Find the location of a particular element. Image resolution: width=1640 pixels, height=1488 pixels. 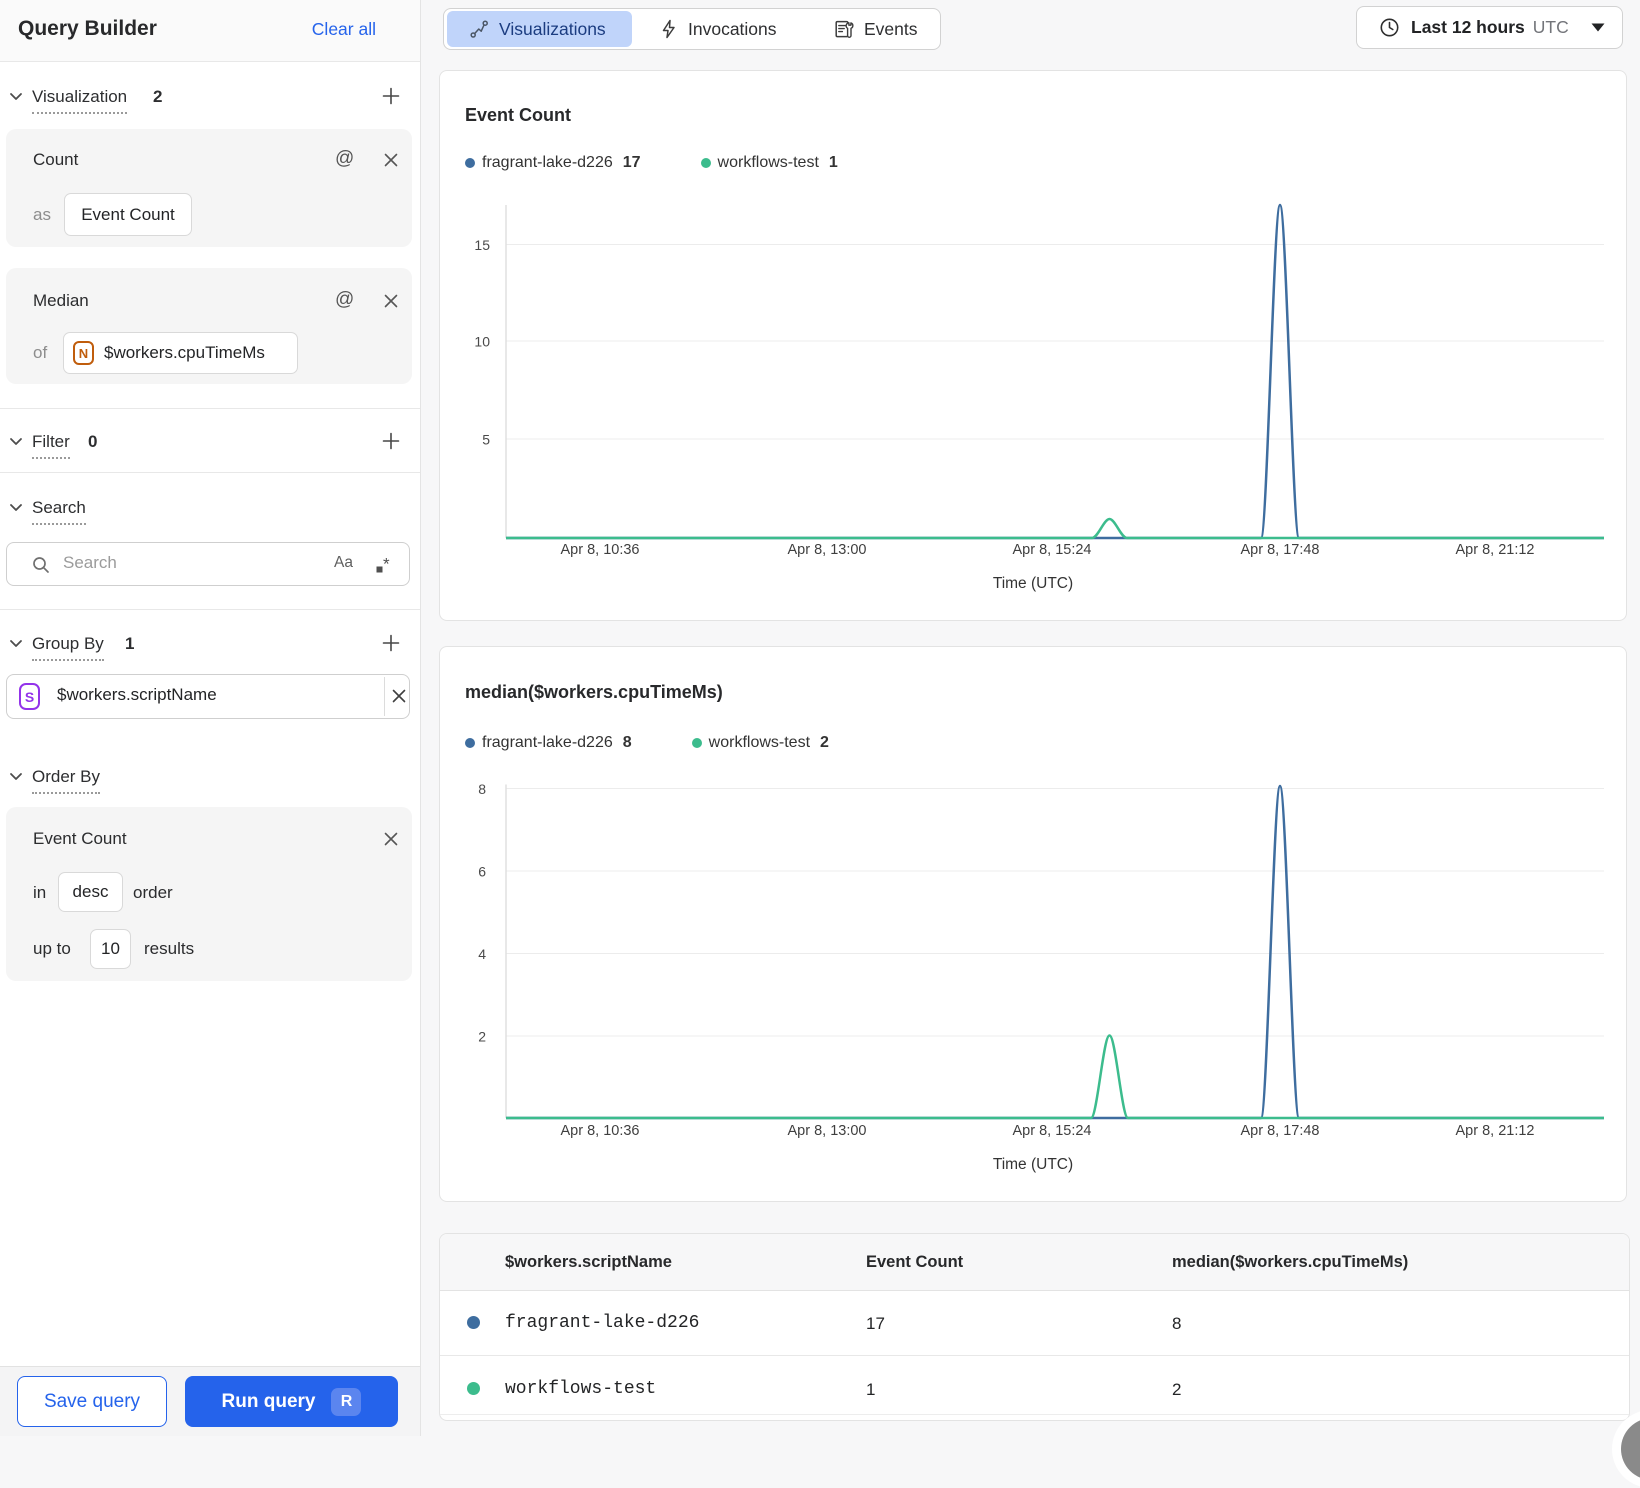

svg-text: 5 is located at coordinates (486, 440).